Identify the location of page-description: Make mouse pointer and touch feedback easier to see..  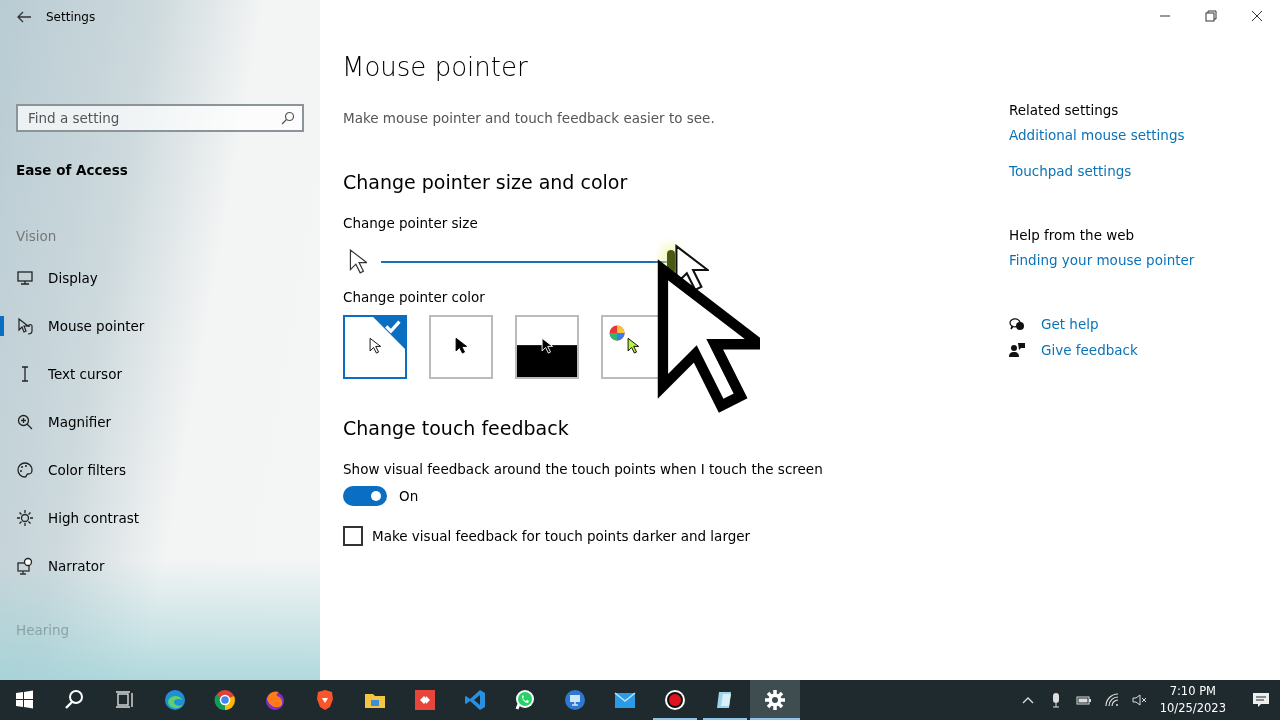
(529, 118).